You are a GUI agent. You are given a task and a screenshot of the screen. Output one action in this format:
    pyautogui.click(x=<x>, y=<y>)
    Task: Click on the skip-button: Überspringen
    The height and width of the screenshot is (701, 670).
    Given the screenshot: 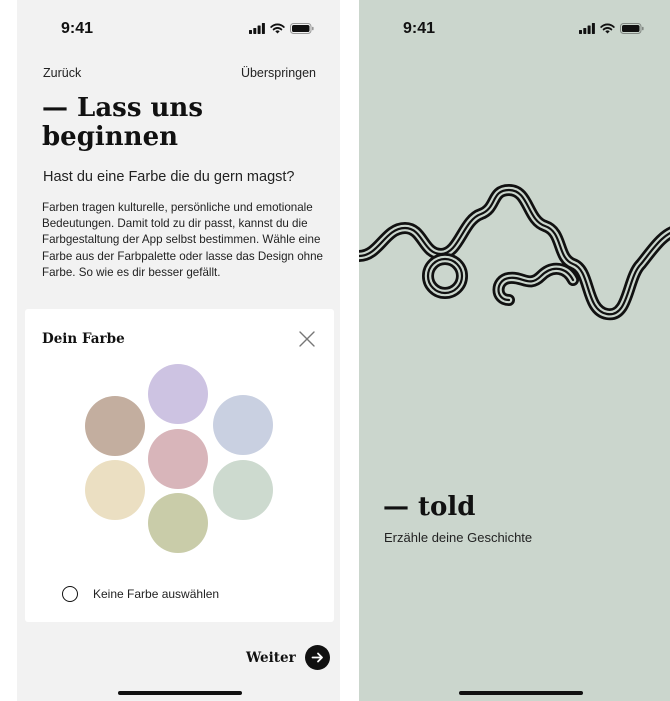 What is the action you would take?
    pyautogui.click(x=278, y=73)
    